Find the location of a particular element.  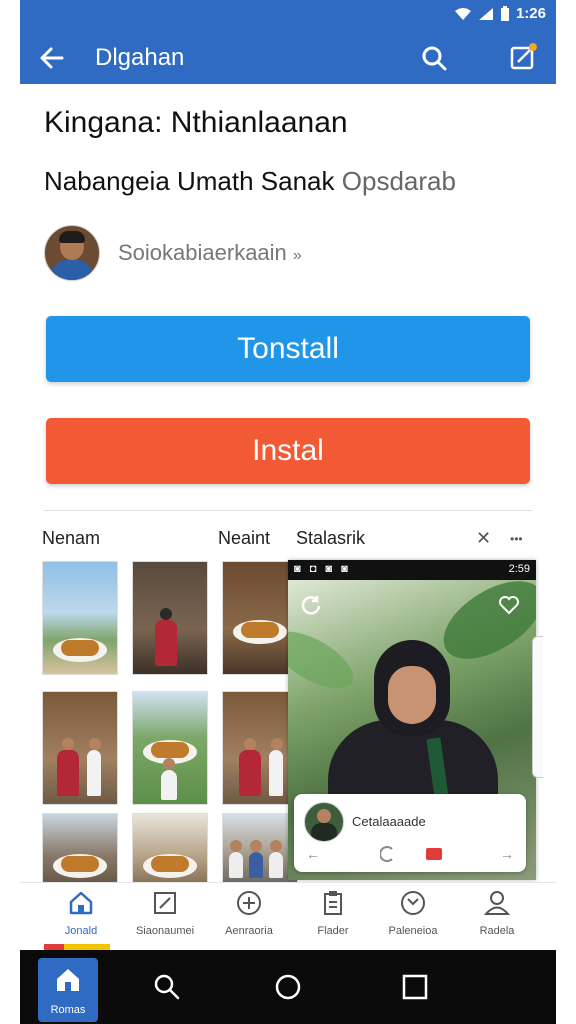

system-home-button: Romas is located at coordinates (68, 990).